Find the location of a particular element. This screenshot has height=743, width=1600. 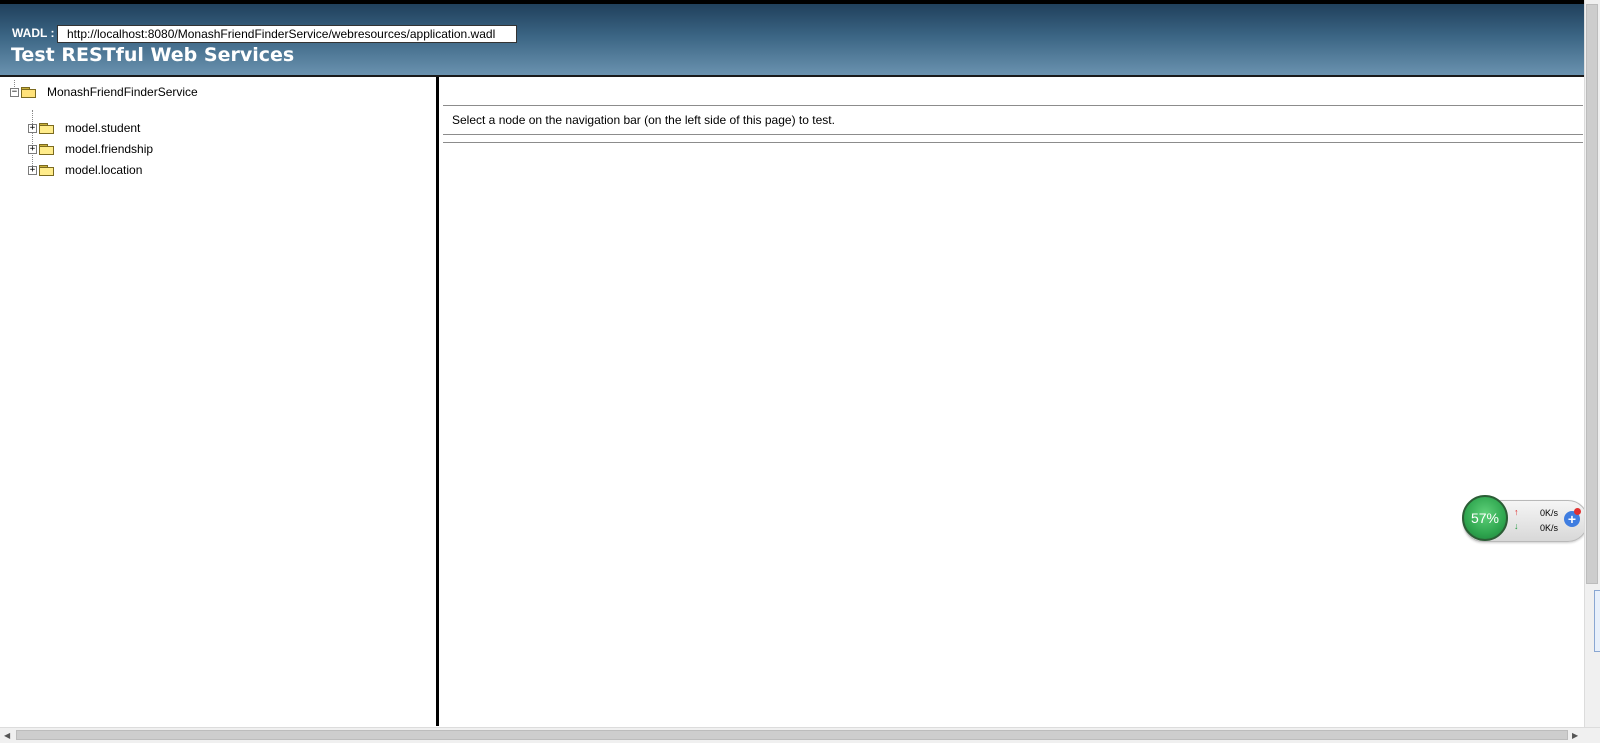

tree-root-node: − MonashFriendFinderService is located at coordinates (104, 92).